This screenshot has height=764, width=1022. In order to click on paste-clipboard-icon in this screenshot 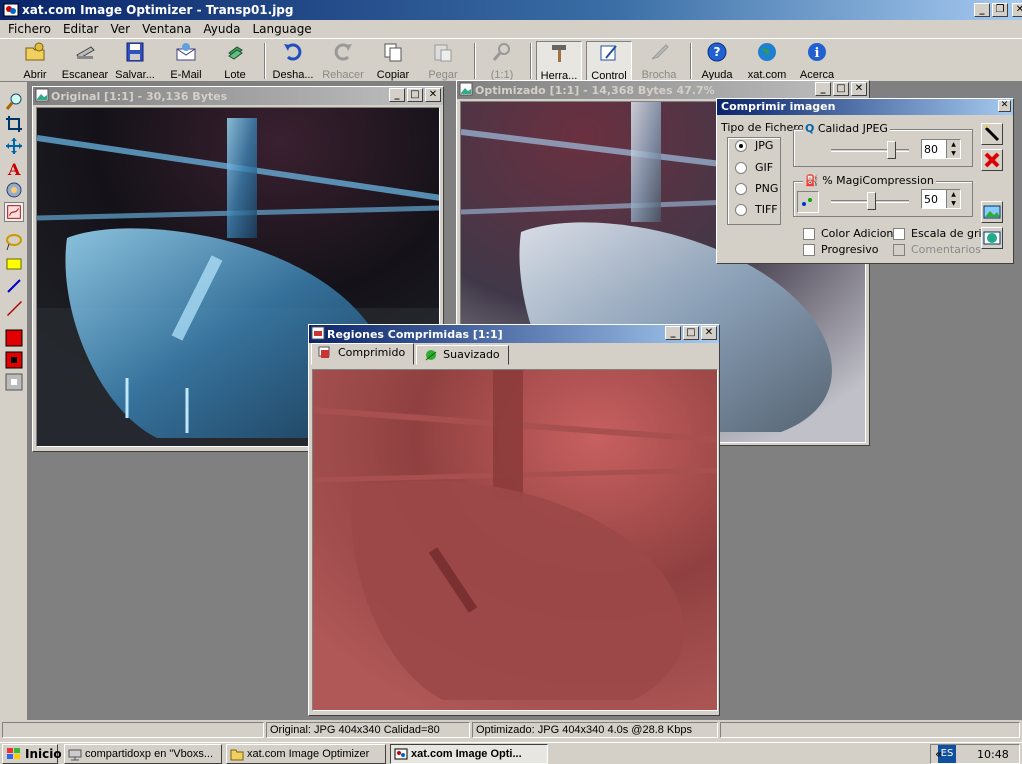, I will do `click(443, 53)`.